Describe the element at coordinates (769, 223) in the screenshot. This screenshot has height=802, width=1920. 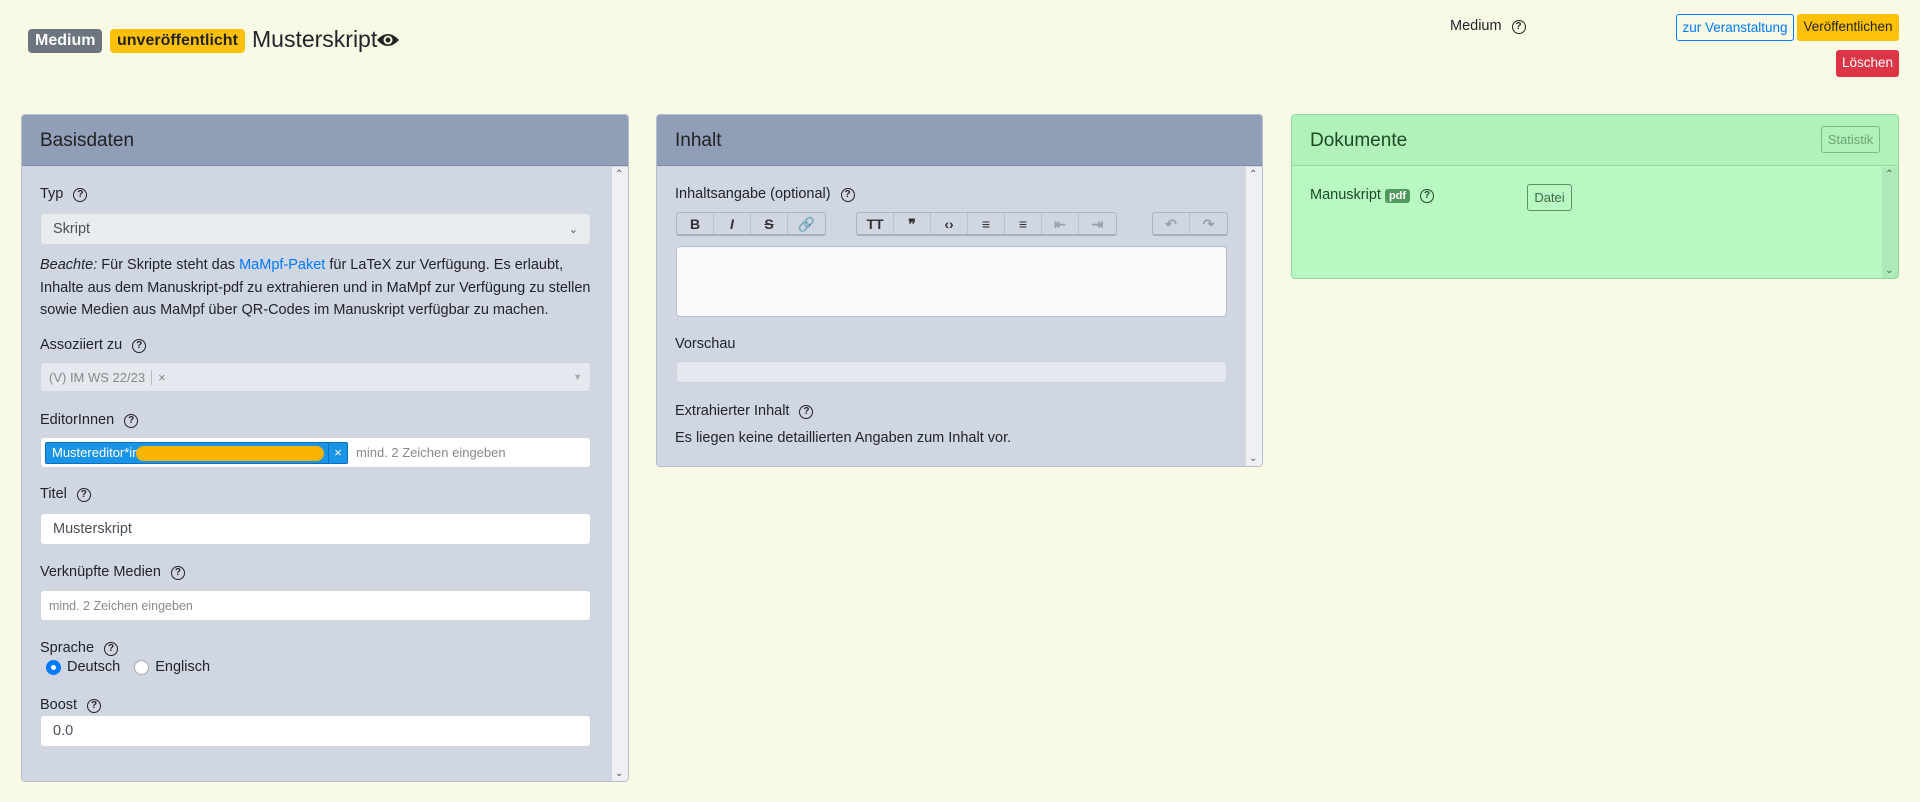
I see `strikethrough-button: S` at that location.